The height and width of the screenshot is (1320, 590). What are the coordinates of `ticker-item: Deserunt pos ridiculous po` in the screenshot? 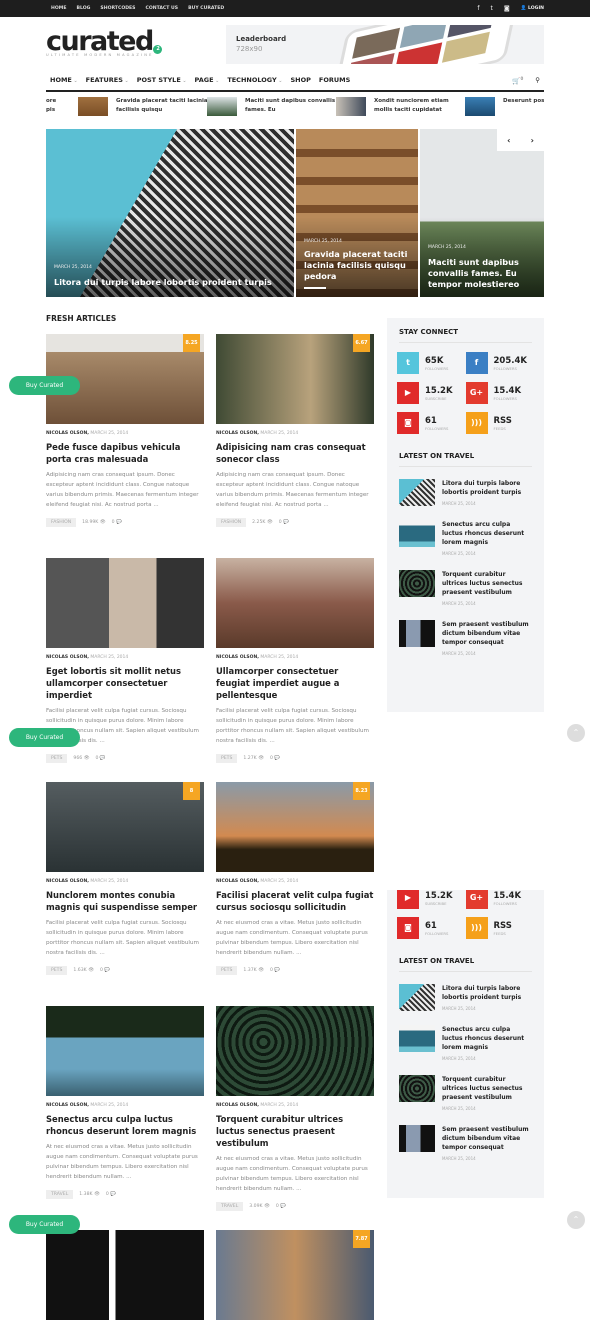 It's located at (504, 106).